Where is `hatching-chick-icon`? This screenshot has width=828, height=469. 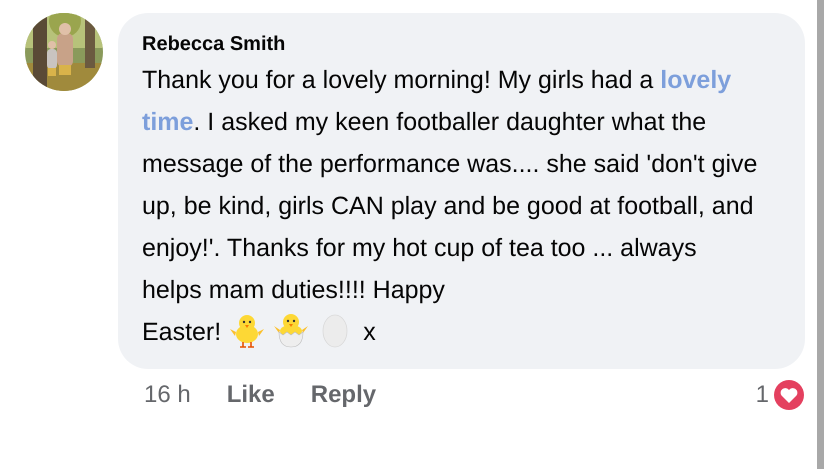
hatching-chick-icon is located at coordinates (291, 330).